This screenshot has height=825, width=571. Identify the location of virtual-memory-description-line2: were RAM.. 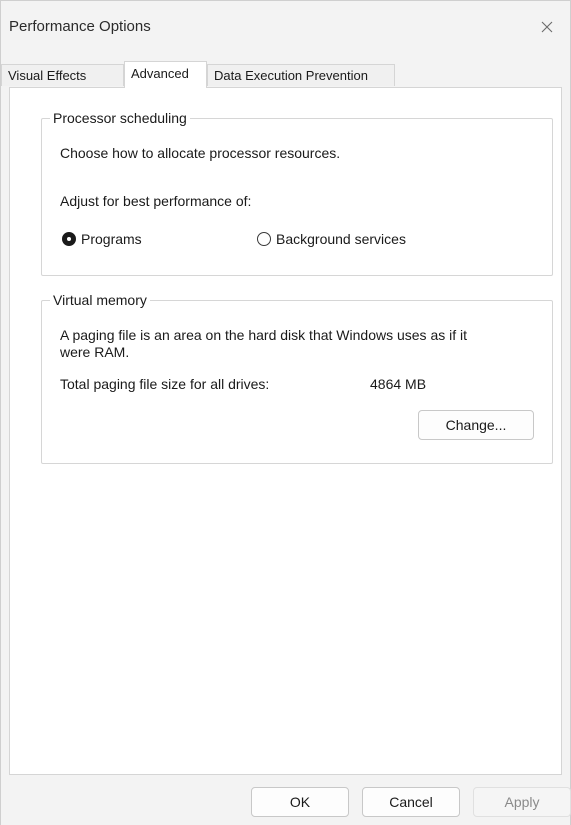
(95, 352).